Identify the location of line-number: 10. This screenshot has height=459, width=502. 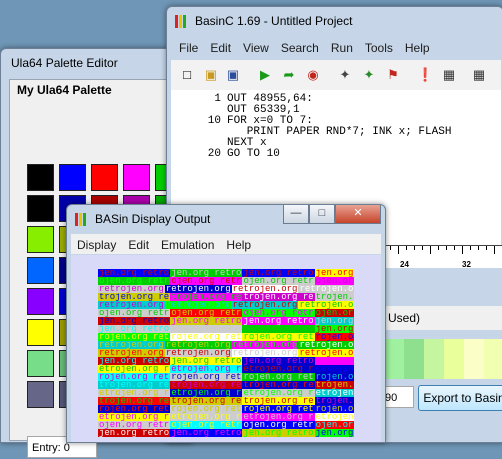
(214, 121).